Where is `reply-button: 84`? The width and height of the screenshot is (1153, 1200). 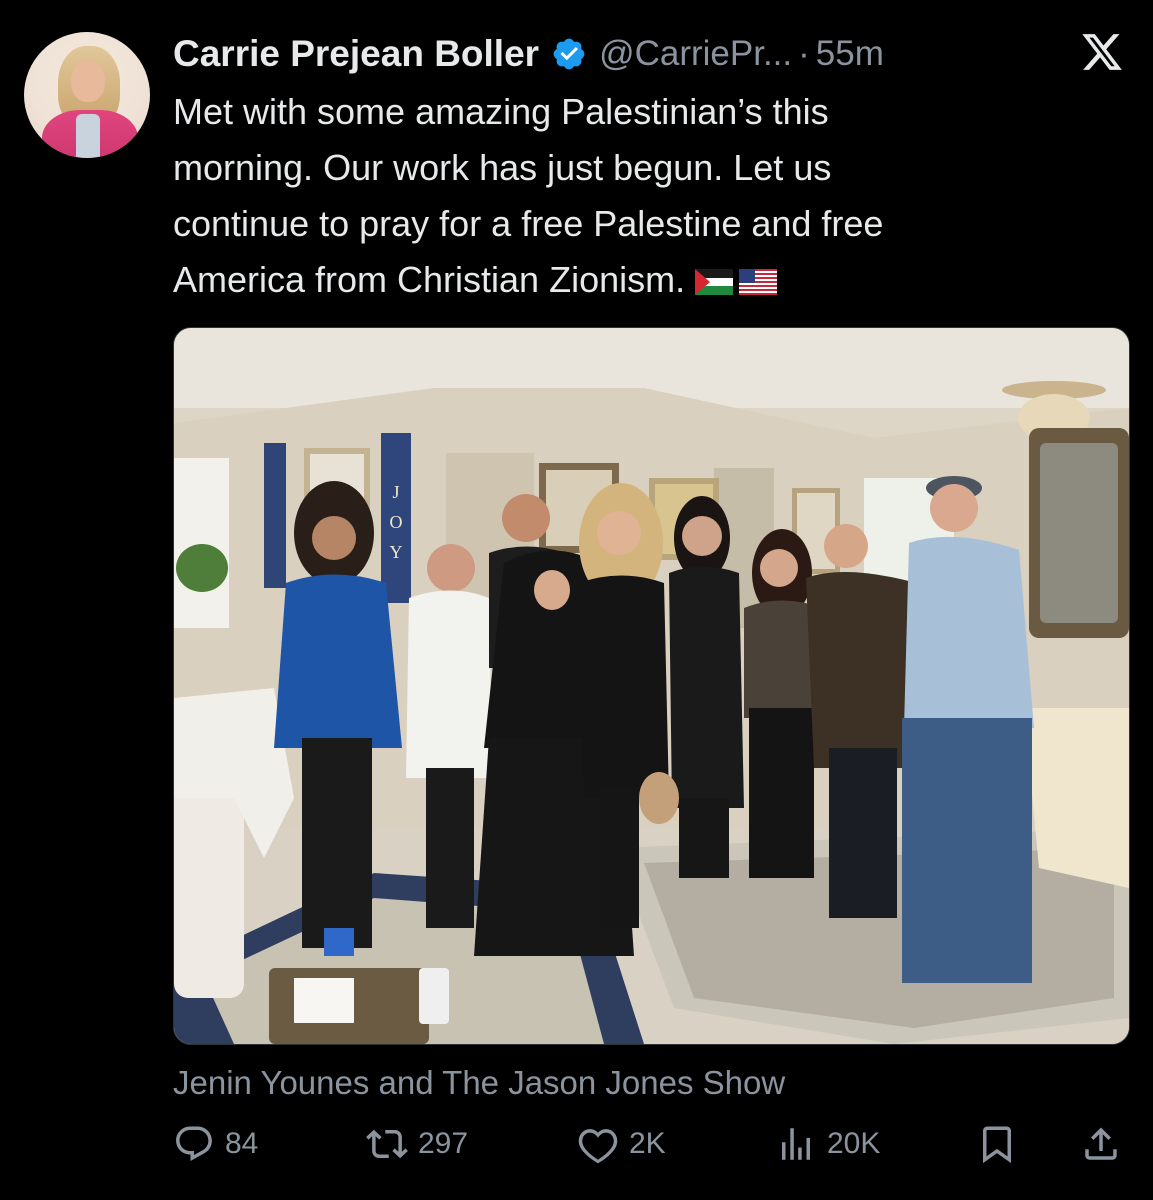
reply-button: 84 is located at coordinates (215, 1144).